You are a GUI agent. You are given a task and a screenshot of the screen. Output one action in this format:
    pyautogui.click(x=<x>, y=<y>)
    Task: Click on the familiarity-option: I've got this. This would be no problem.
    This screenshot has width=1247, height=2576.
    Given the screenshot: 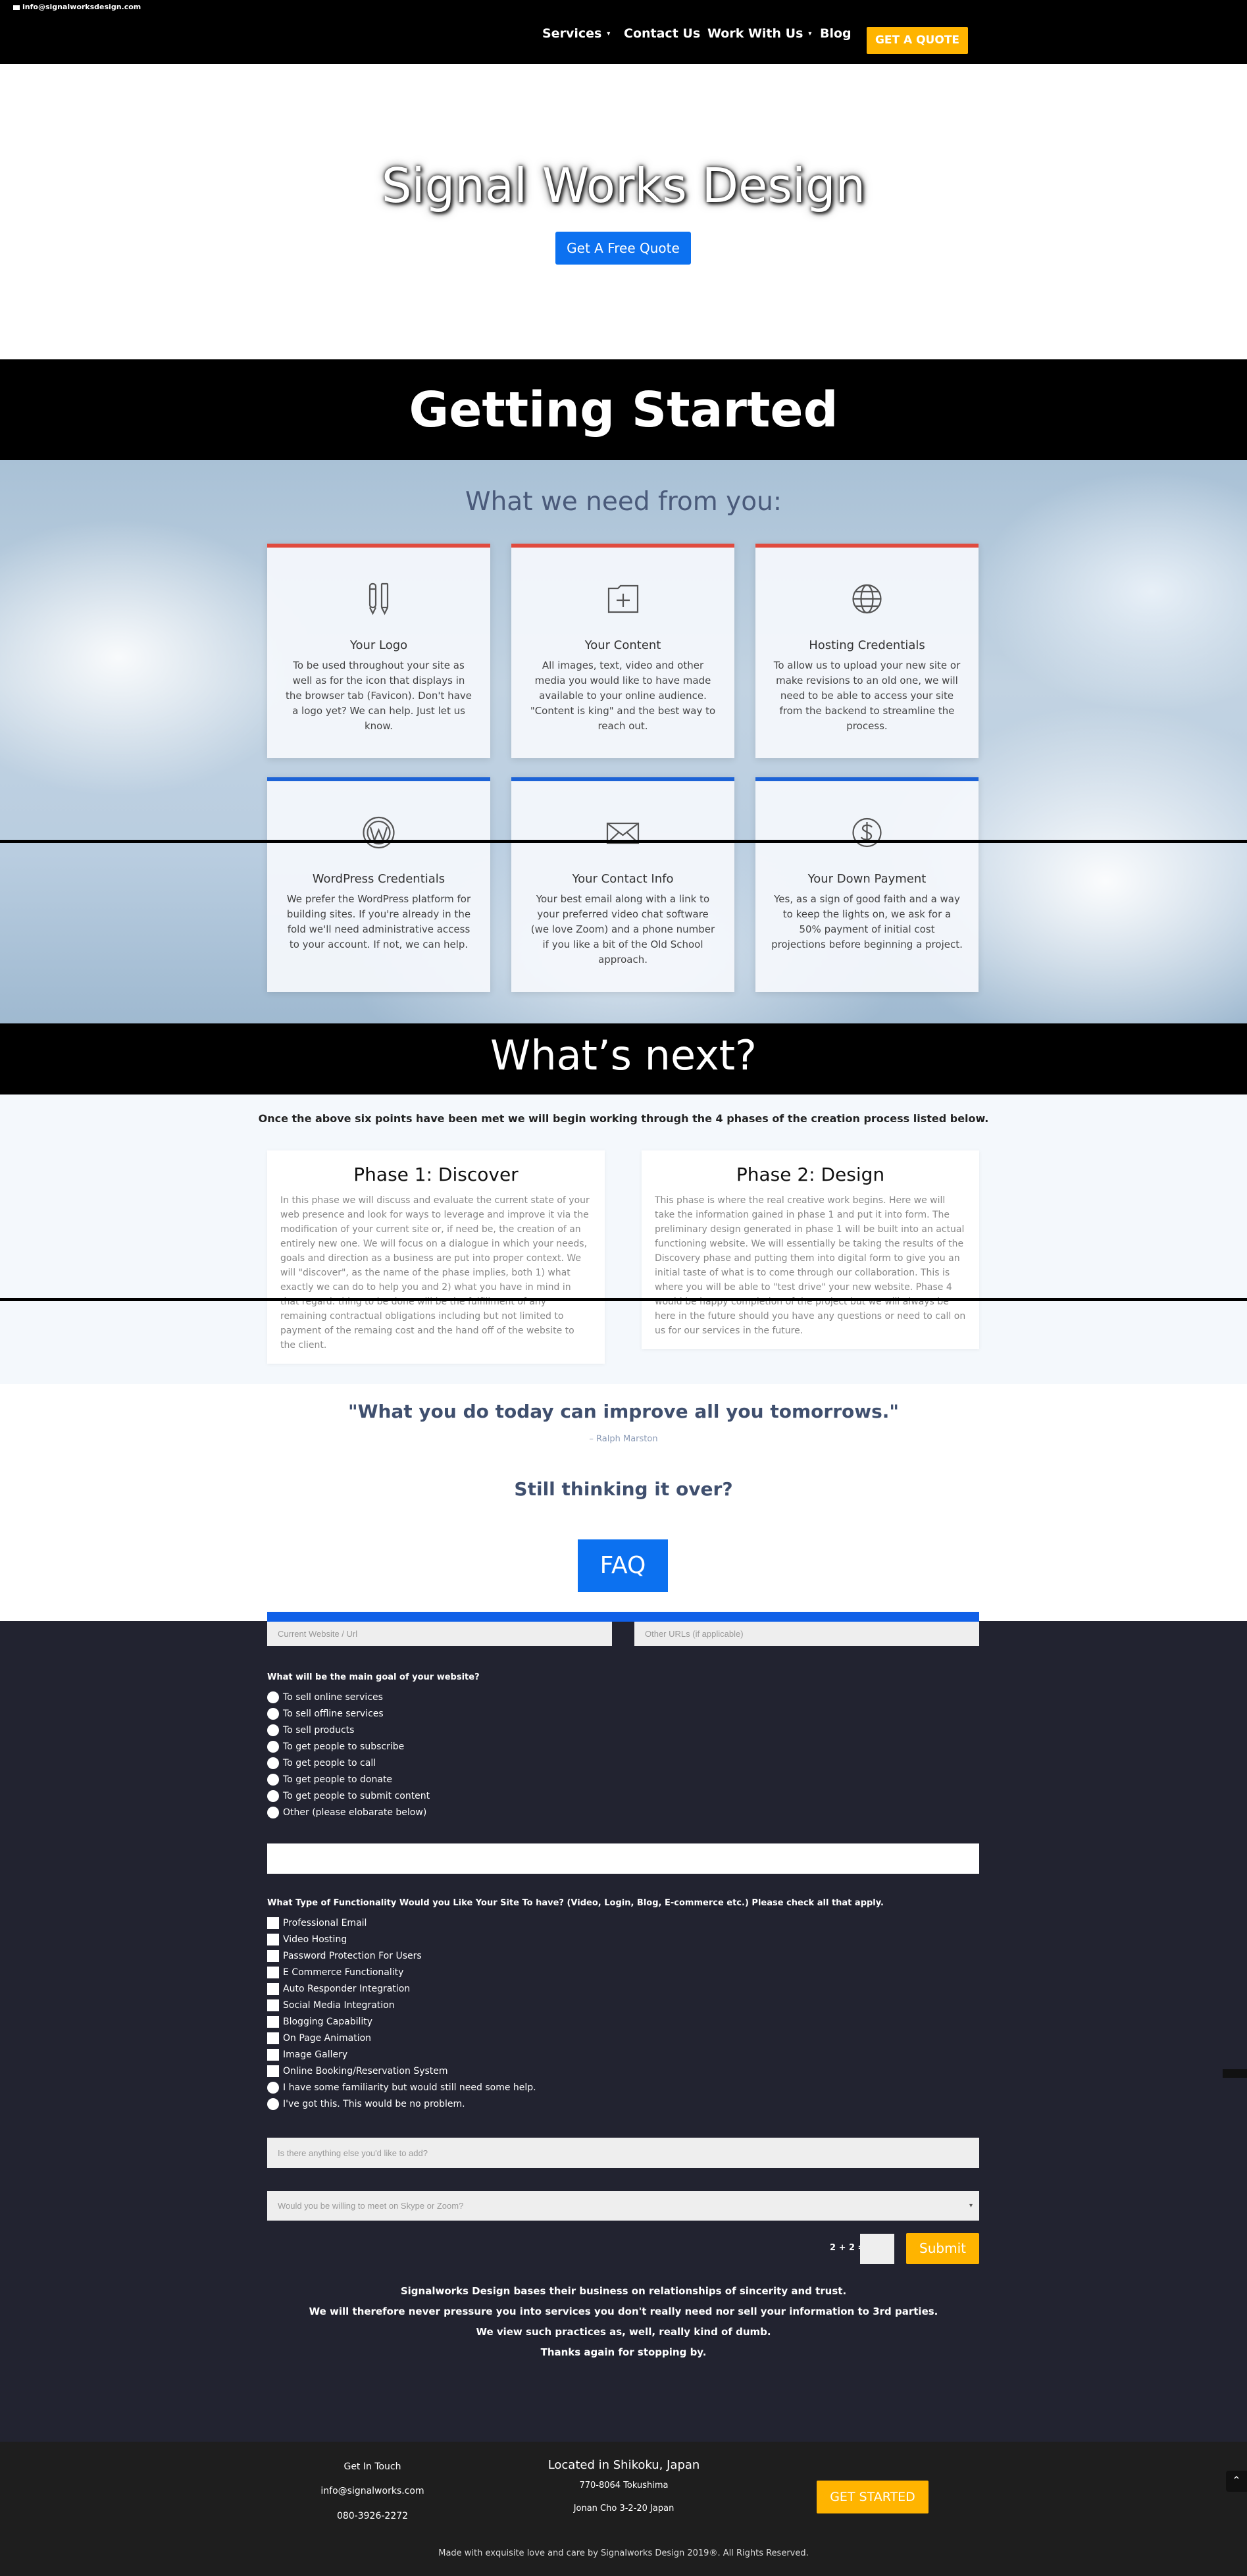 What is the action you would take?
    pyautogui.click(x=366, y=2104)
    